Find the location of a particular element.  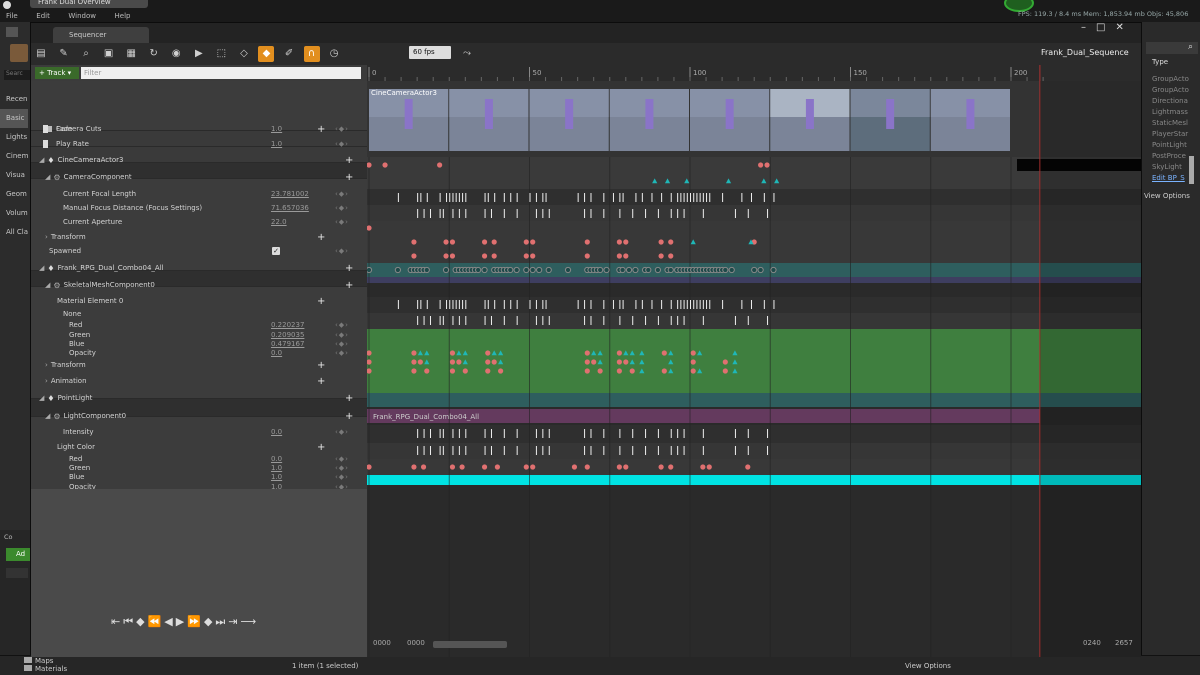

edit-icon: ✐ is located at coordinates (289, 54).